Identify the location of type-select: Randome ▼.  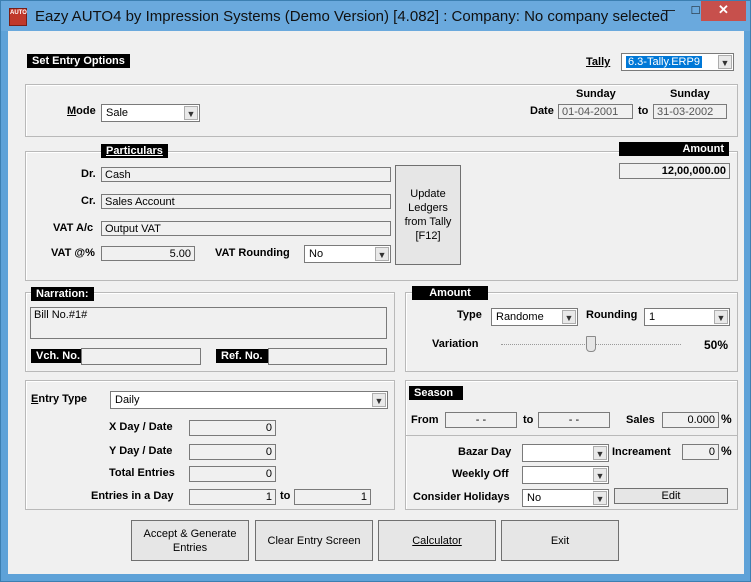
(534, 317).